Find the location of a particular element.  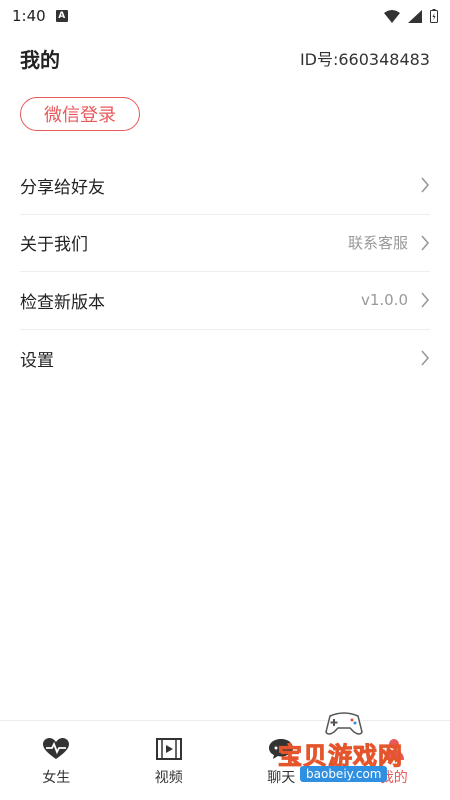

watermark-logo: 宝贝游戏网 baobeiy.com is located at coordinates (357, 749).